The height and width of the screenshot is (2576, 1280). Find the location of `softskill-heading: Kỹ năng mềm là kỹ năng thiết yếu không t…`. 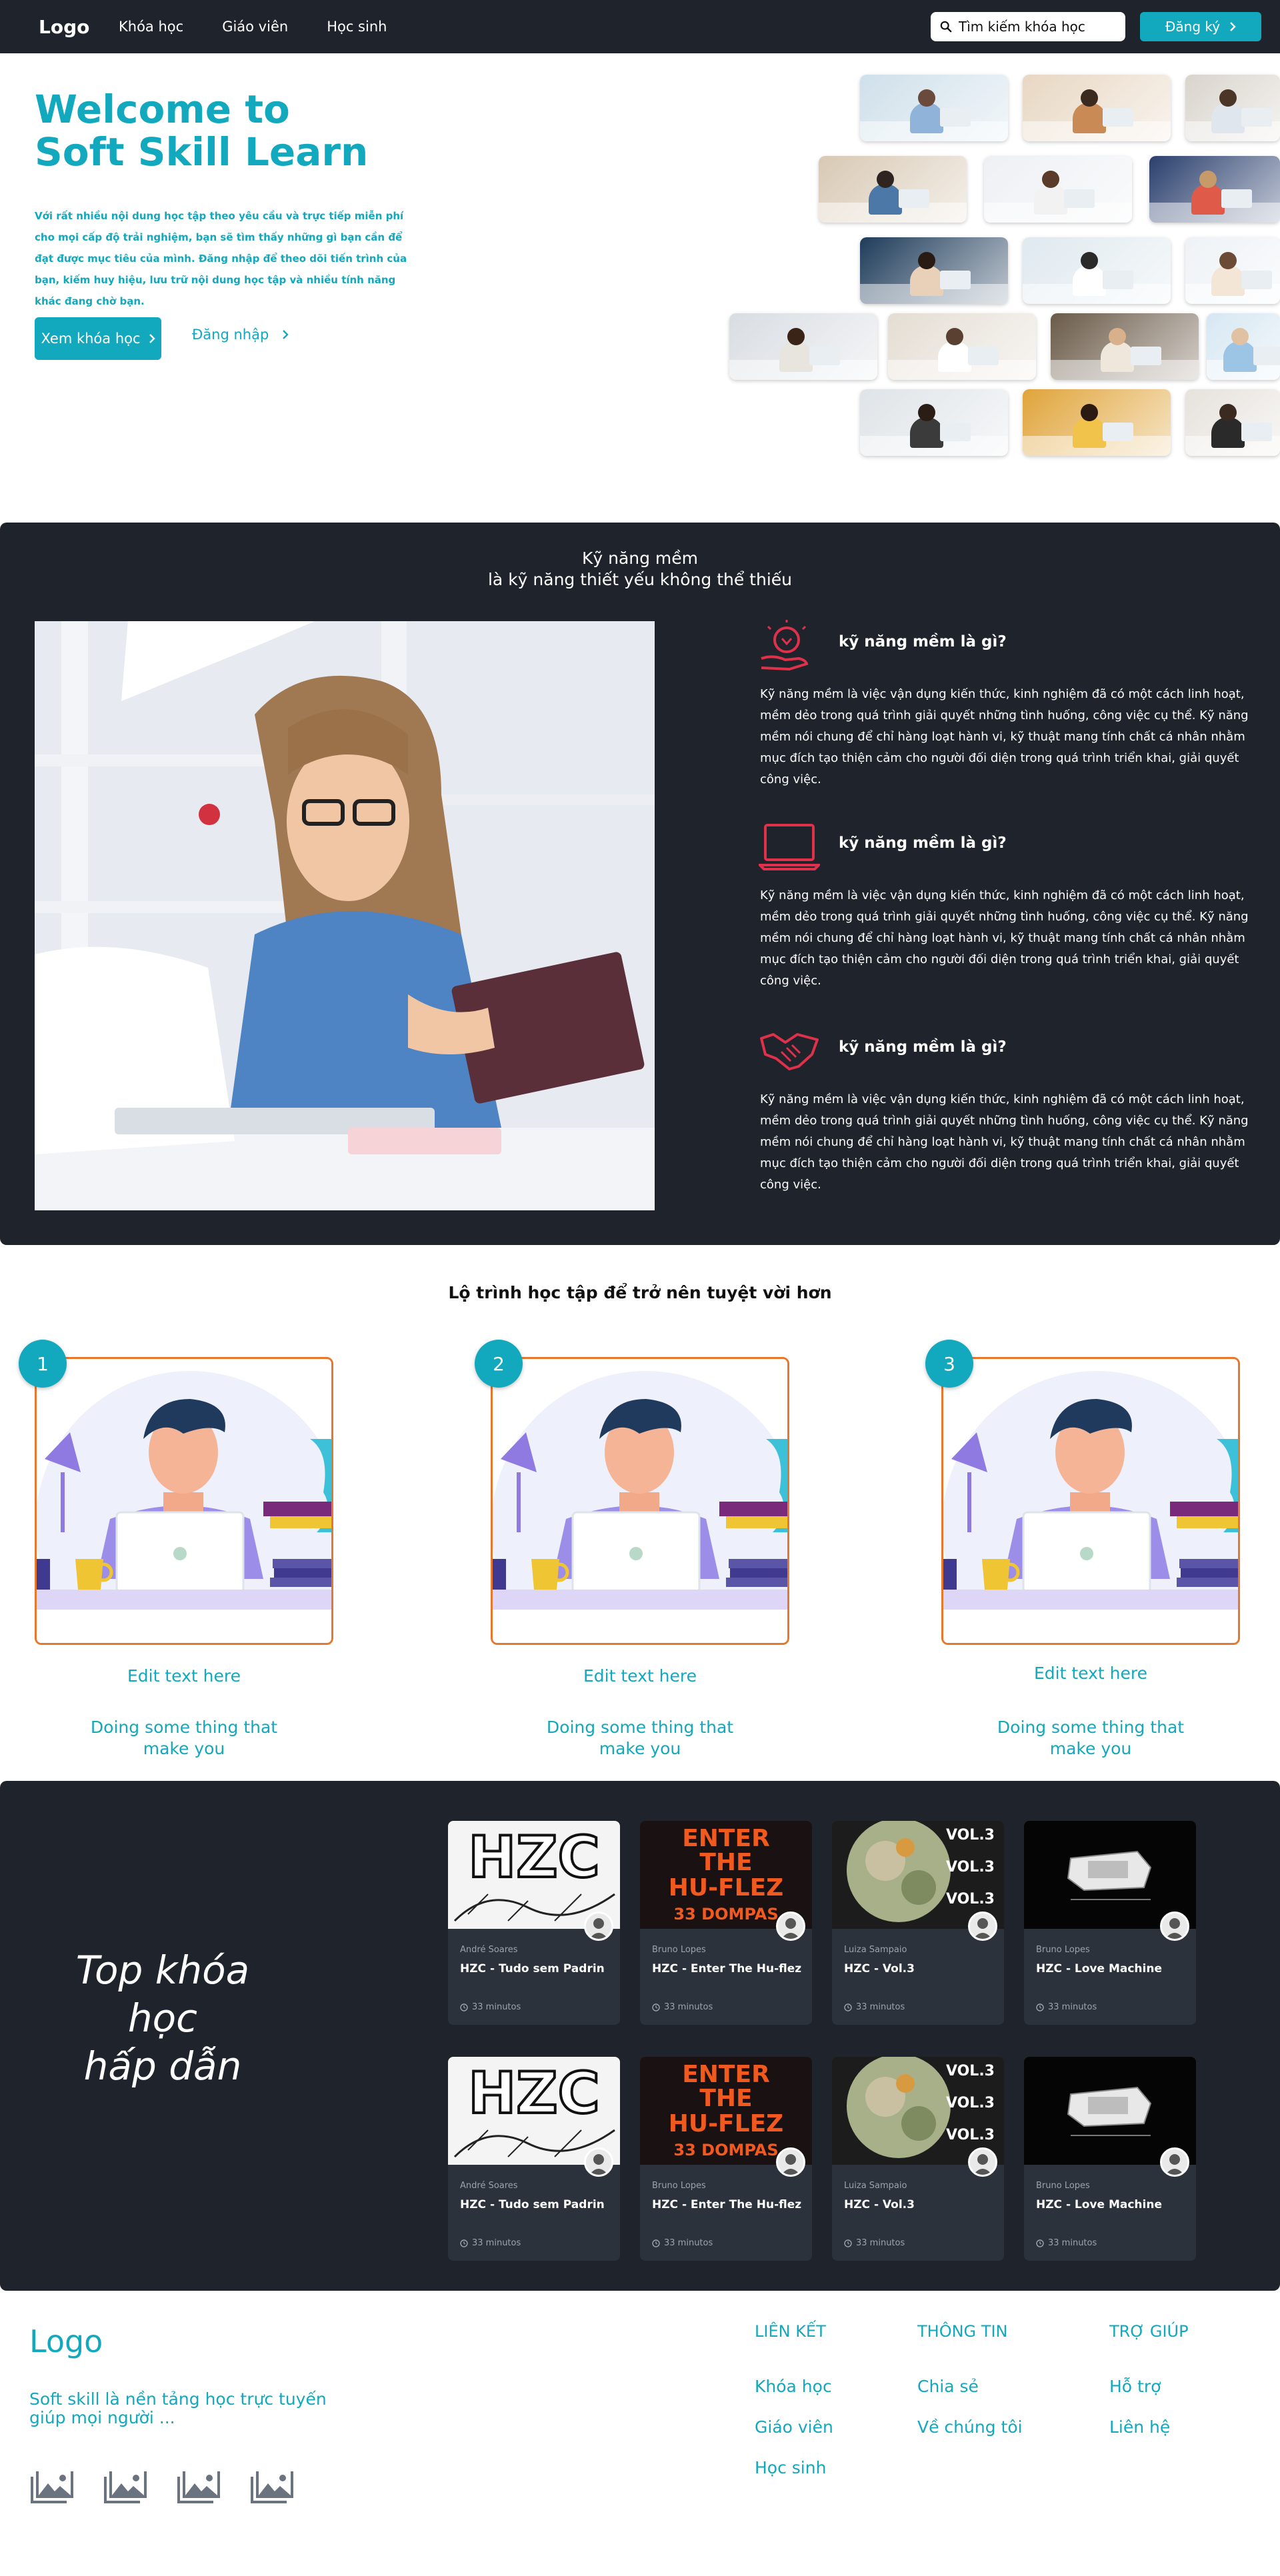

softskill-heading: Kỹ năng mềm là kỹ năng thiết yếu không t… is located at coordinates (640, 570).